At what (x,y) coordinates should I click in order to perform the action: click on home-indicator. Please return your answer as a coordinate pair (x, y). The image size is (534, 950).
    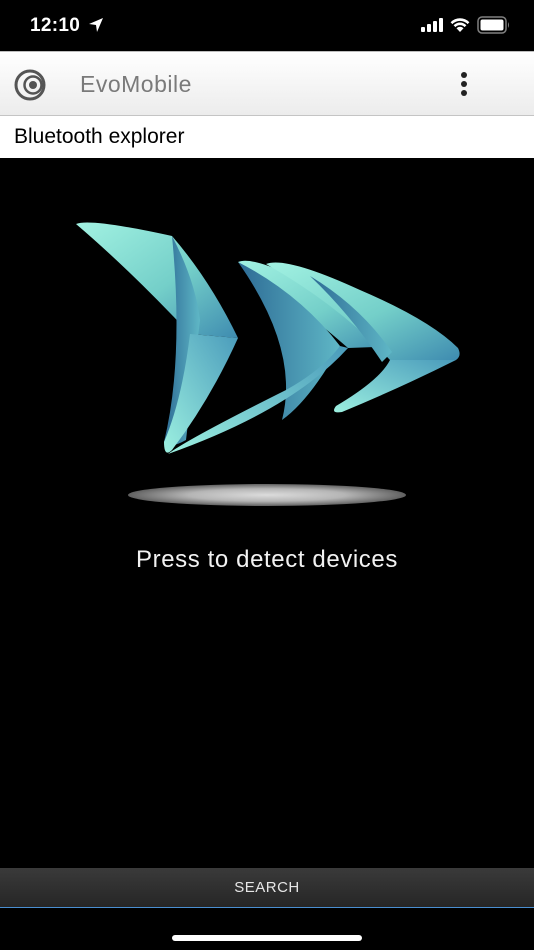
    Looking at the image, I should click on (267, 938).